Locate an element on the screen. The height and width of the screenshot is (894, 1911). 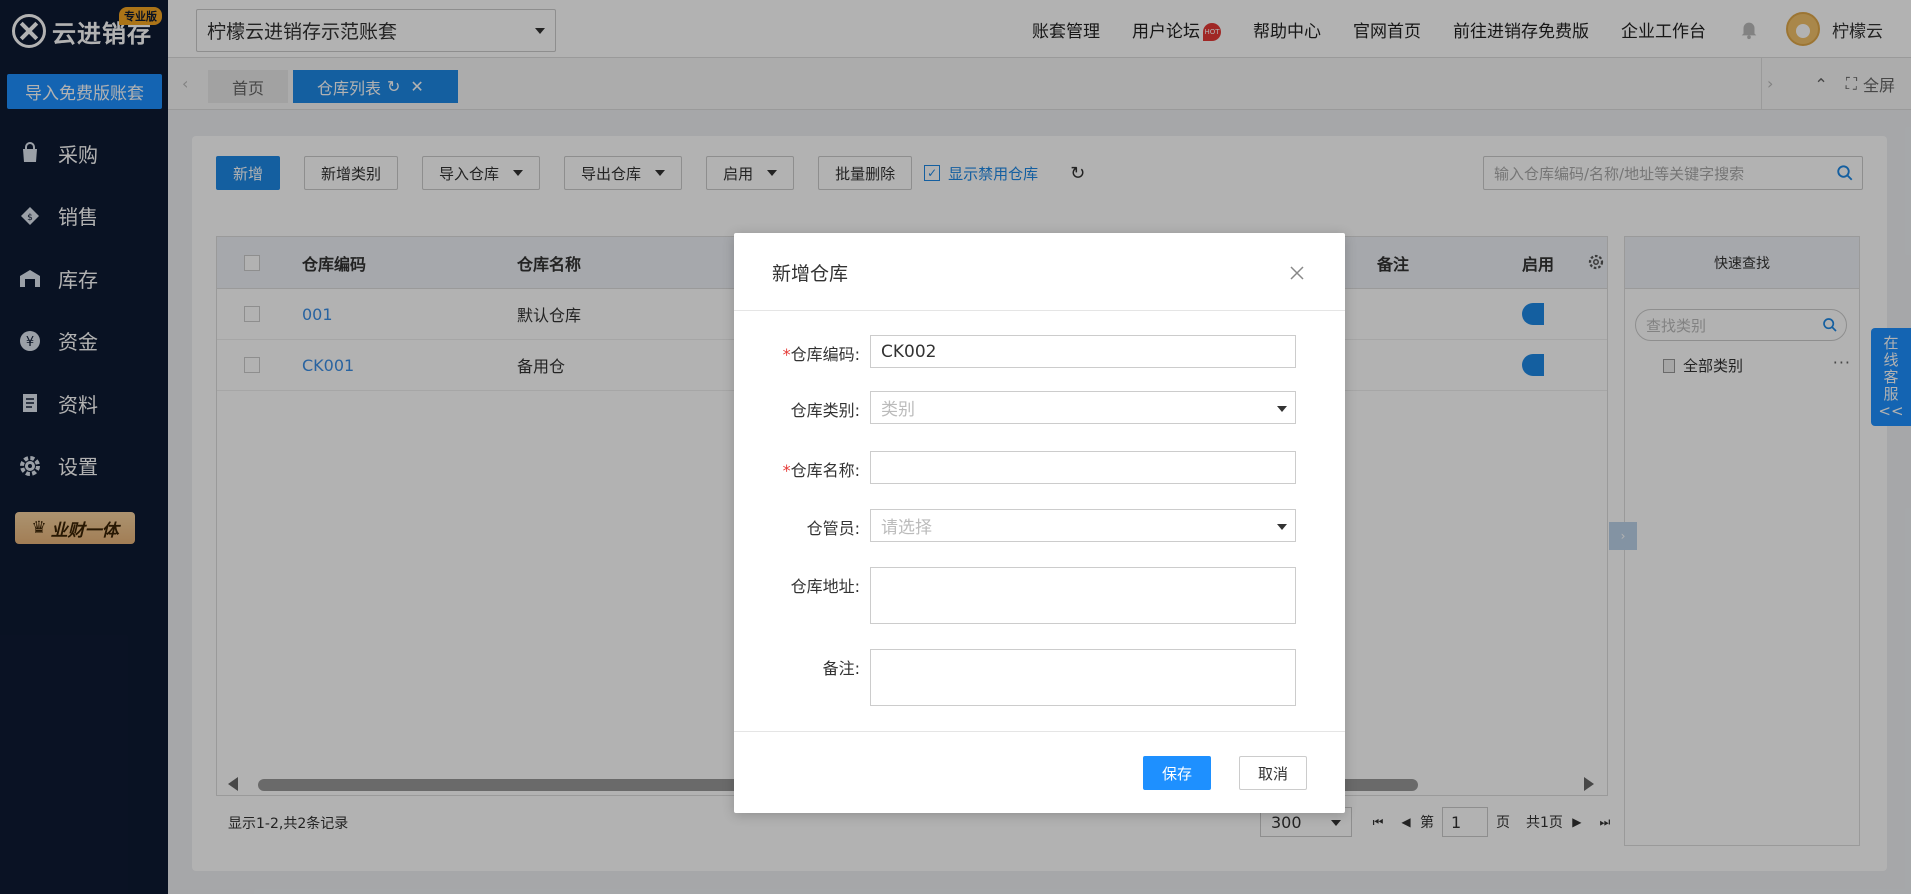
form-row-category: 仓库类别: 类别 is located at coordinates (1039, 407).